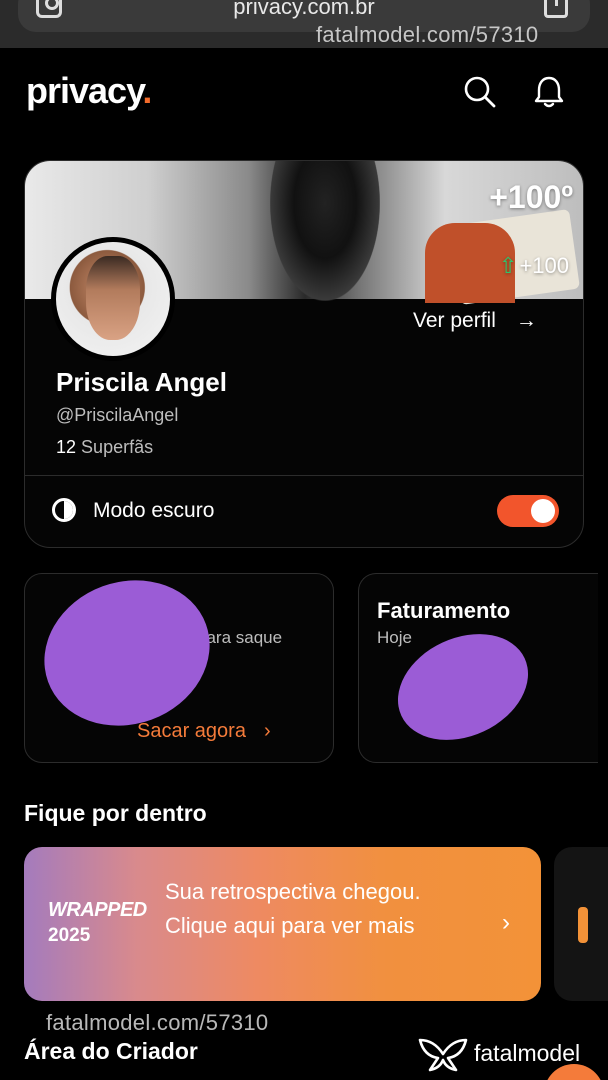  What do you see at coordinates (204, 731) in the screenshot?
I see `withdraw-link: Sacar agora ›` at bounding box center [204, 731].